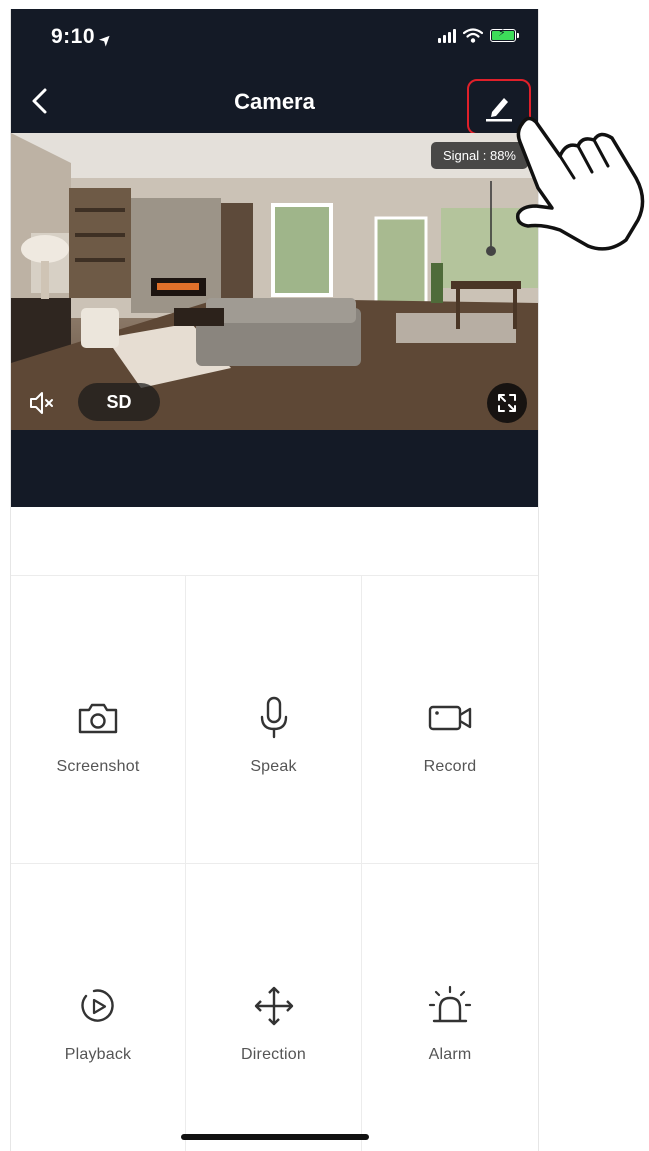 The image size is (649, 1151). I want to click on cellular-signal-icon, so click(447, 35).